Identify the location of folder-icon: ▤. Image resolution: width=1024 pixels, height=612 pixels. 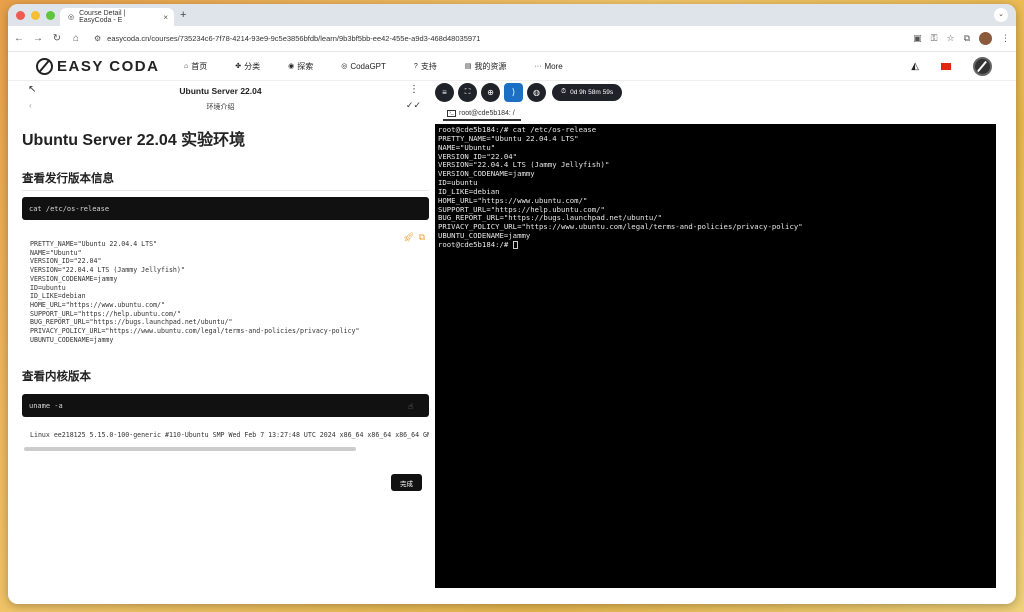
(468, 66).